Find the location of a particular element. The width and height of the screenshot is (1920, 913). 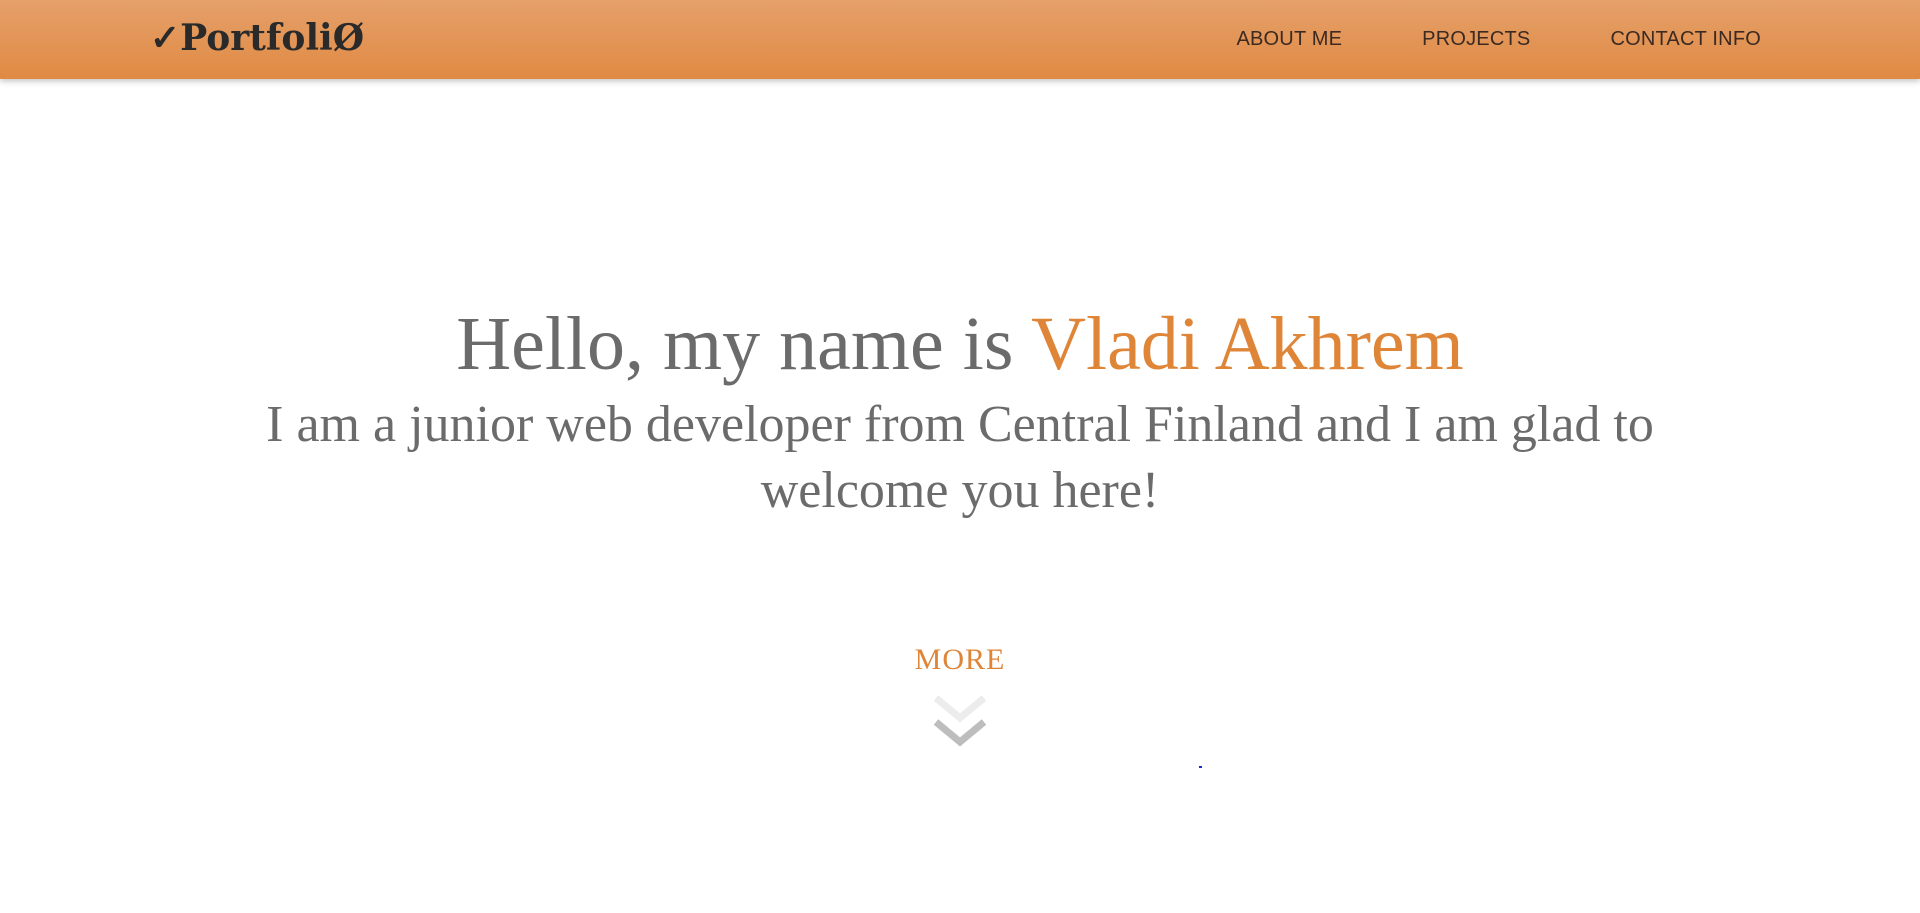

nav-link-contact-info: CONTACT INFO is located at coordinates (1685, 39).